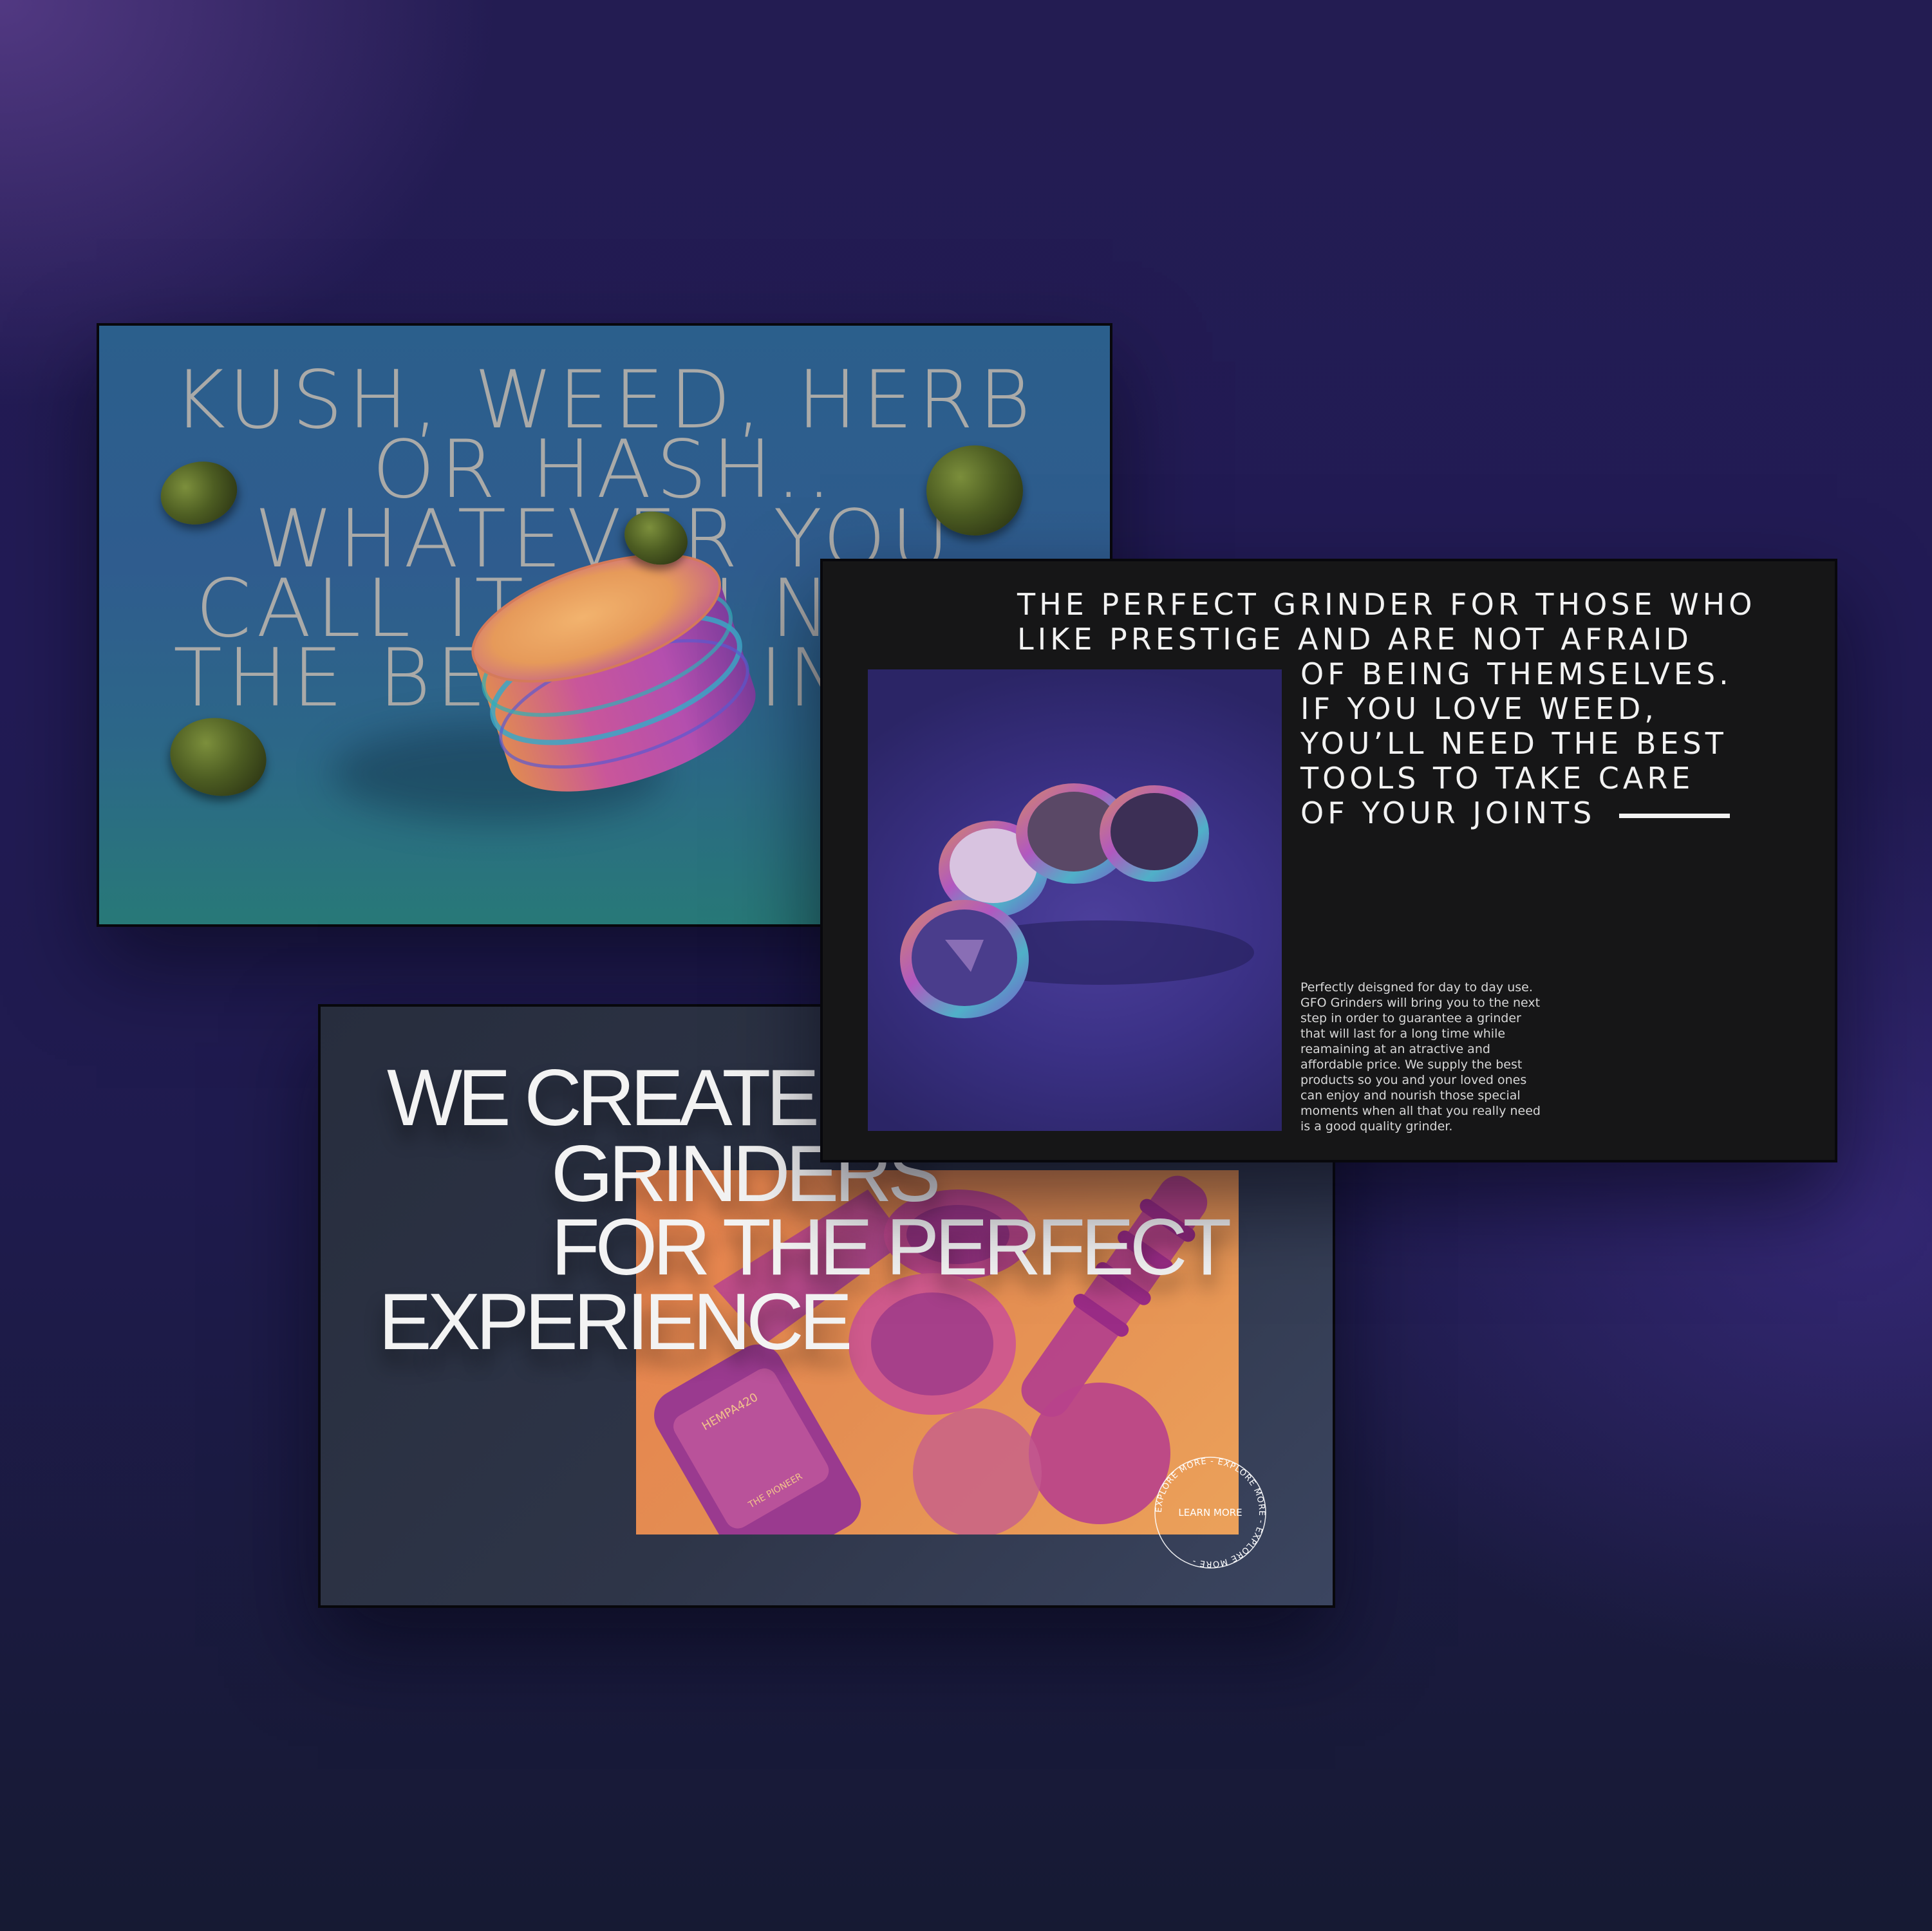 The height and width of the screenshot is (1931, 1932). Describe the element at coordinates (603, 1099) in the screenshot. I see `headline-line-1: WE CREATE` at that location.